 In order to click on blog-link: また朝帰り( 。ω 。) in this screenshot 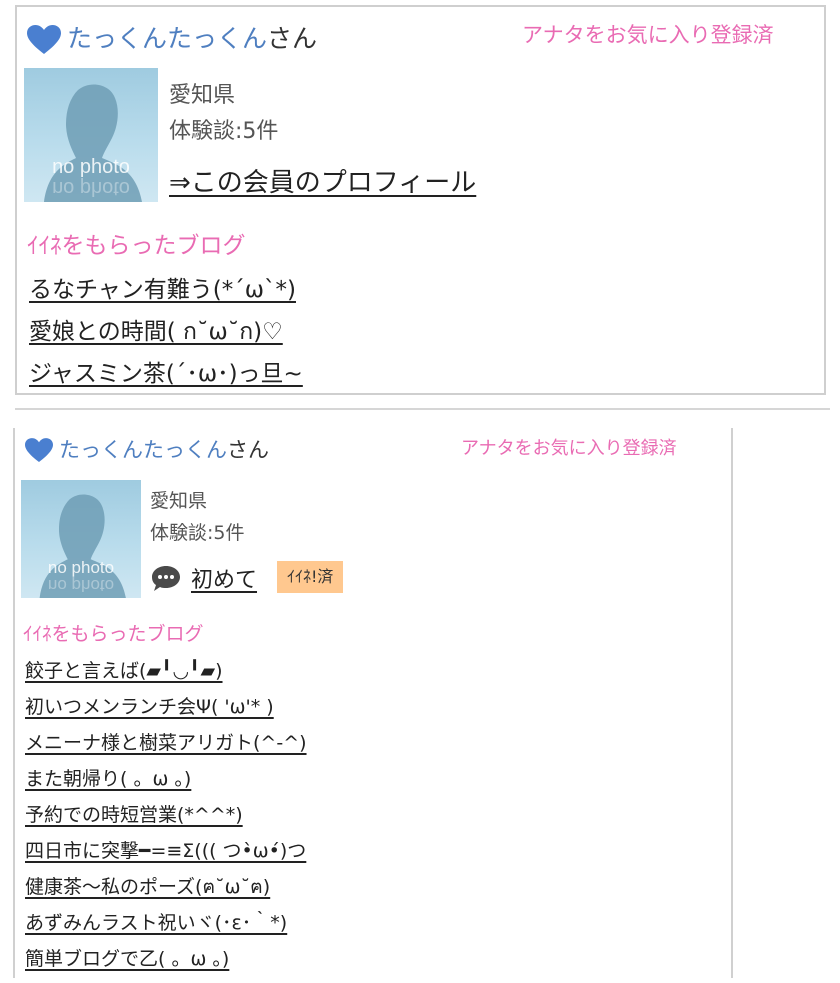, I will do `click(108, 777)`.